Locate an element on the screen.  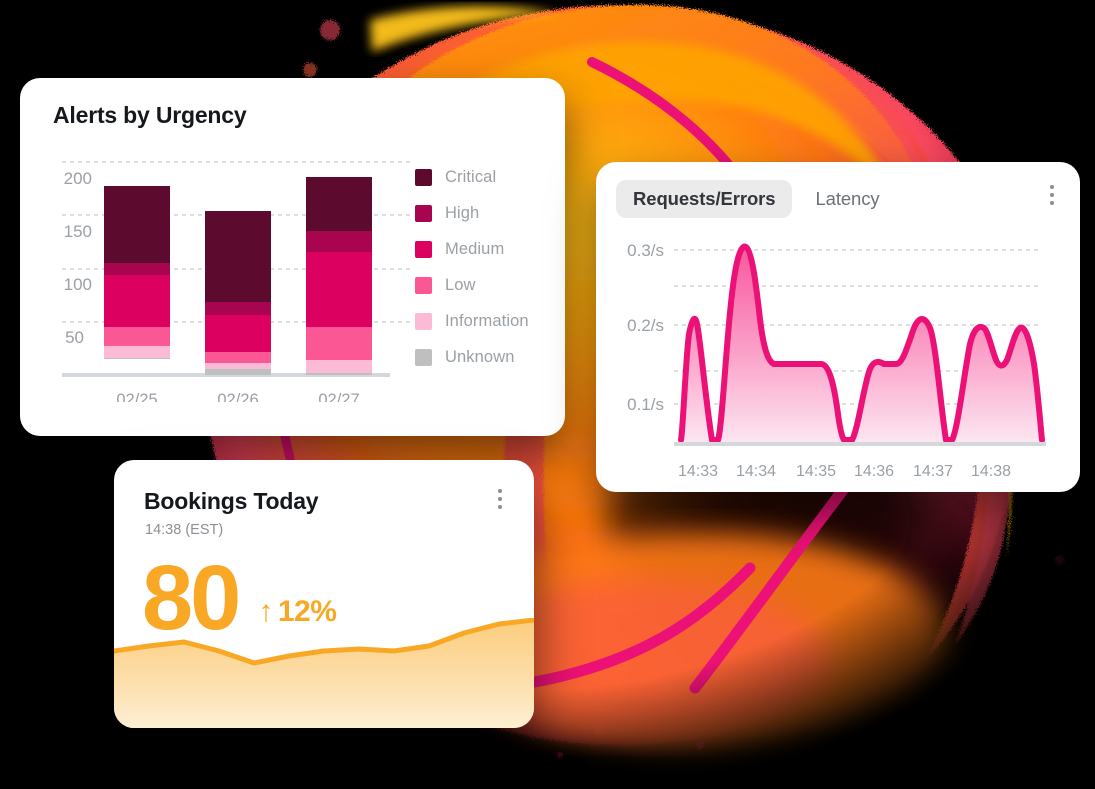
tab-bar: Requests/Errors Latency is located at coordinates (839, 199).